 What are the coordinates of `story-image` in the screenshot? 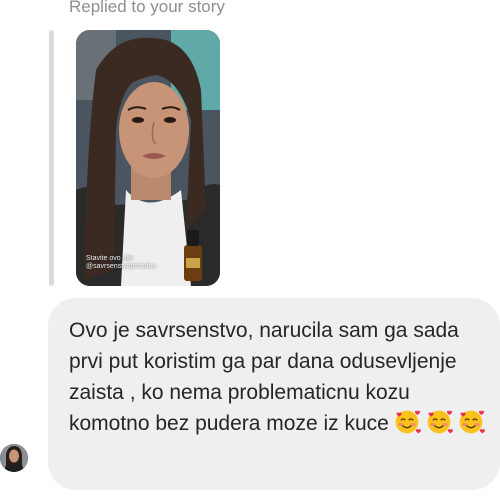 It's located at (148, 158).